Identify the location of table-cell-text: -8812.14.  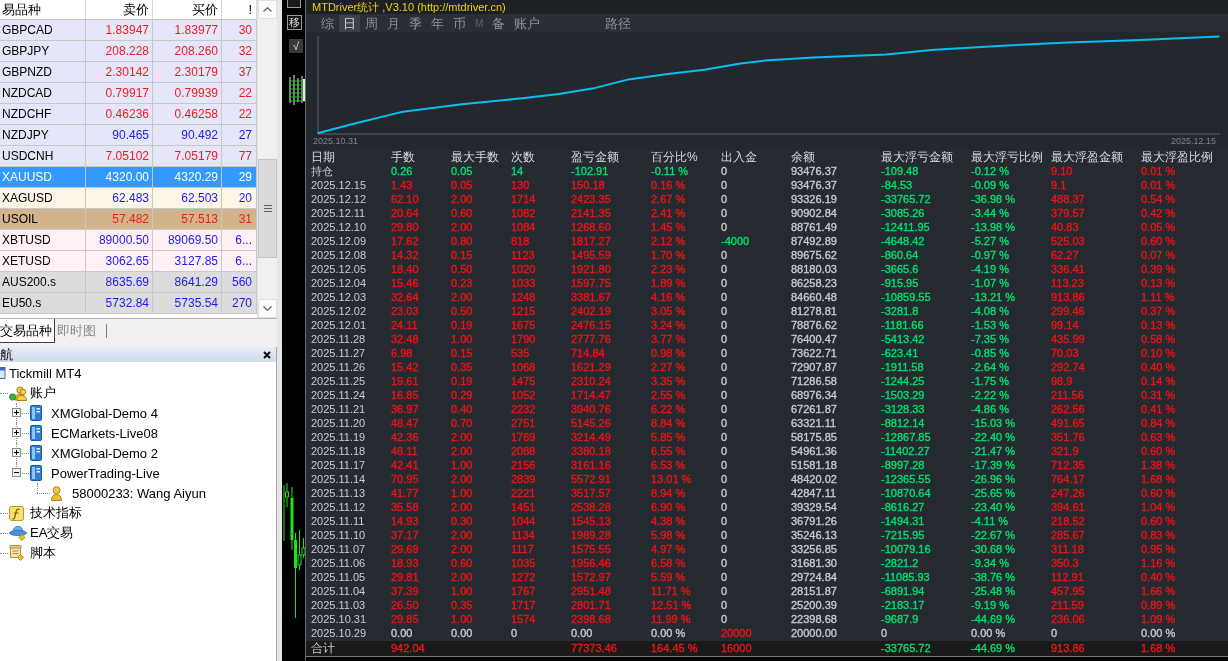
(903, 423).